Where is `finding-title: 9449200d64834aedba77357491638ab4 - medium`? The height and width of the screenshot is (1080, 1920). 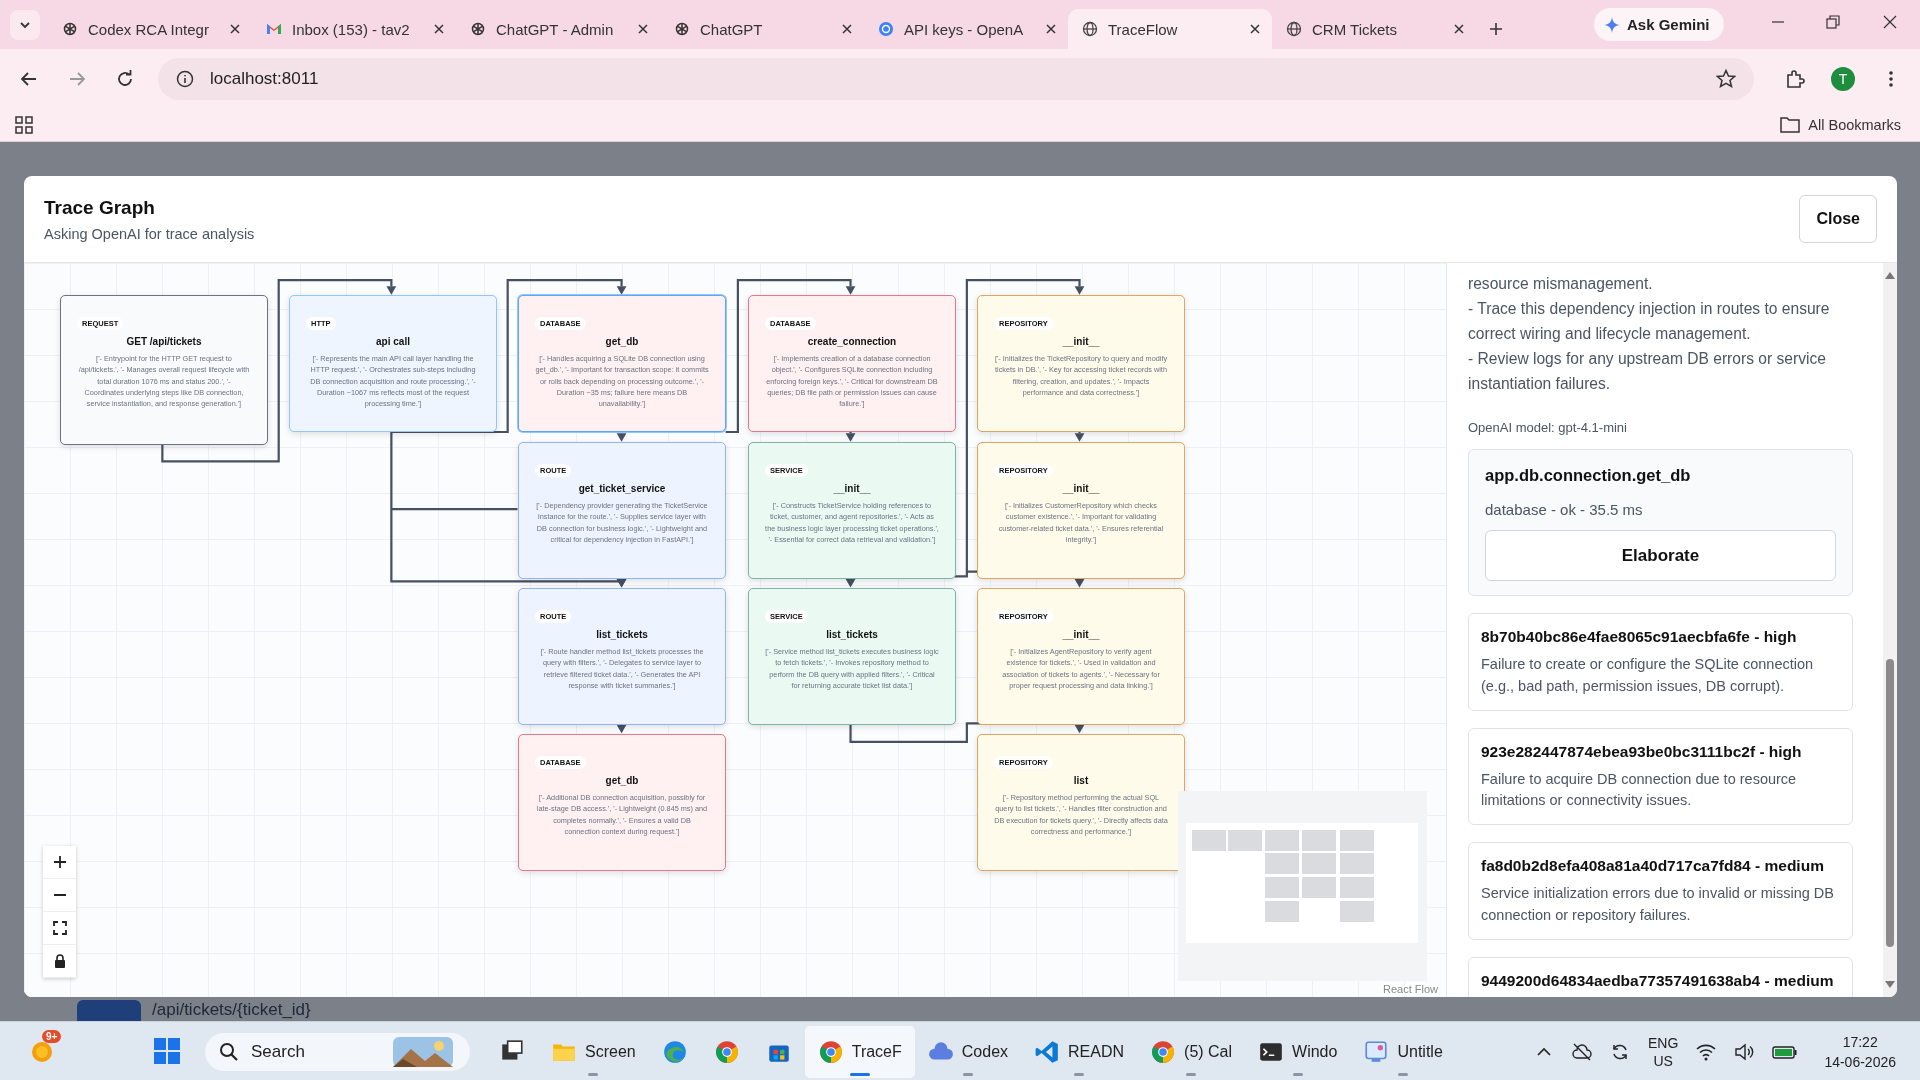 finding-title: 9449200d64834aedba77357491638ab4 - medium is located at coordinates (1658, 980).